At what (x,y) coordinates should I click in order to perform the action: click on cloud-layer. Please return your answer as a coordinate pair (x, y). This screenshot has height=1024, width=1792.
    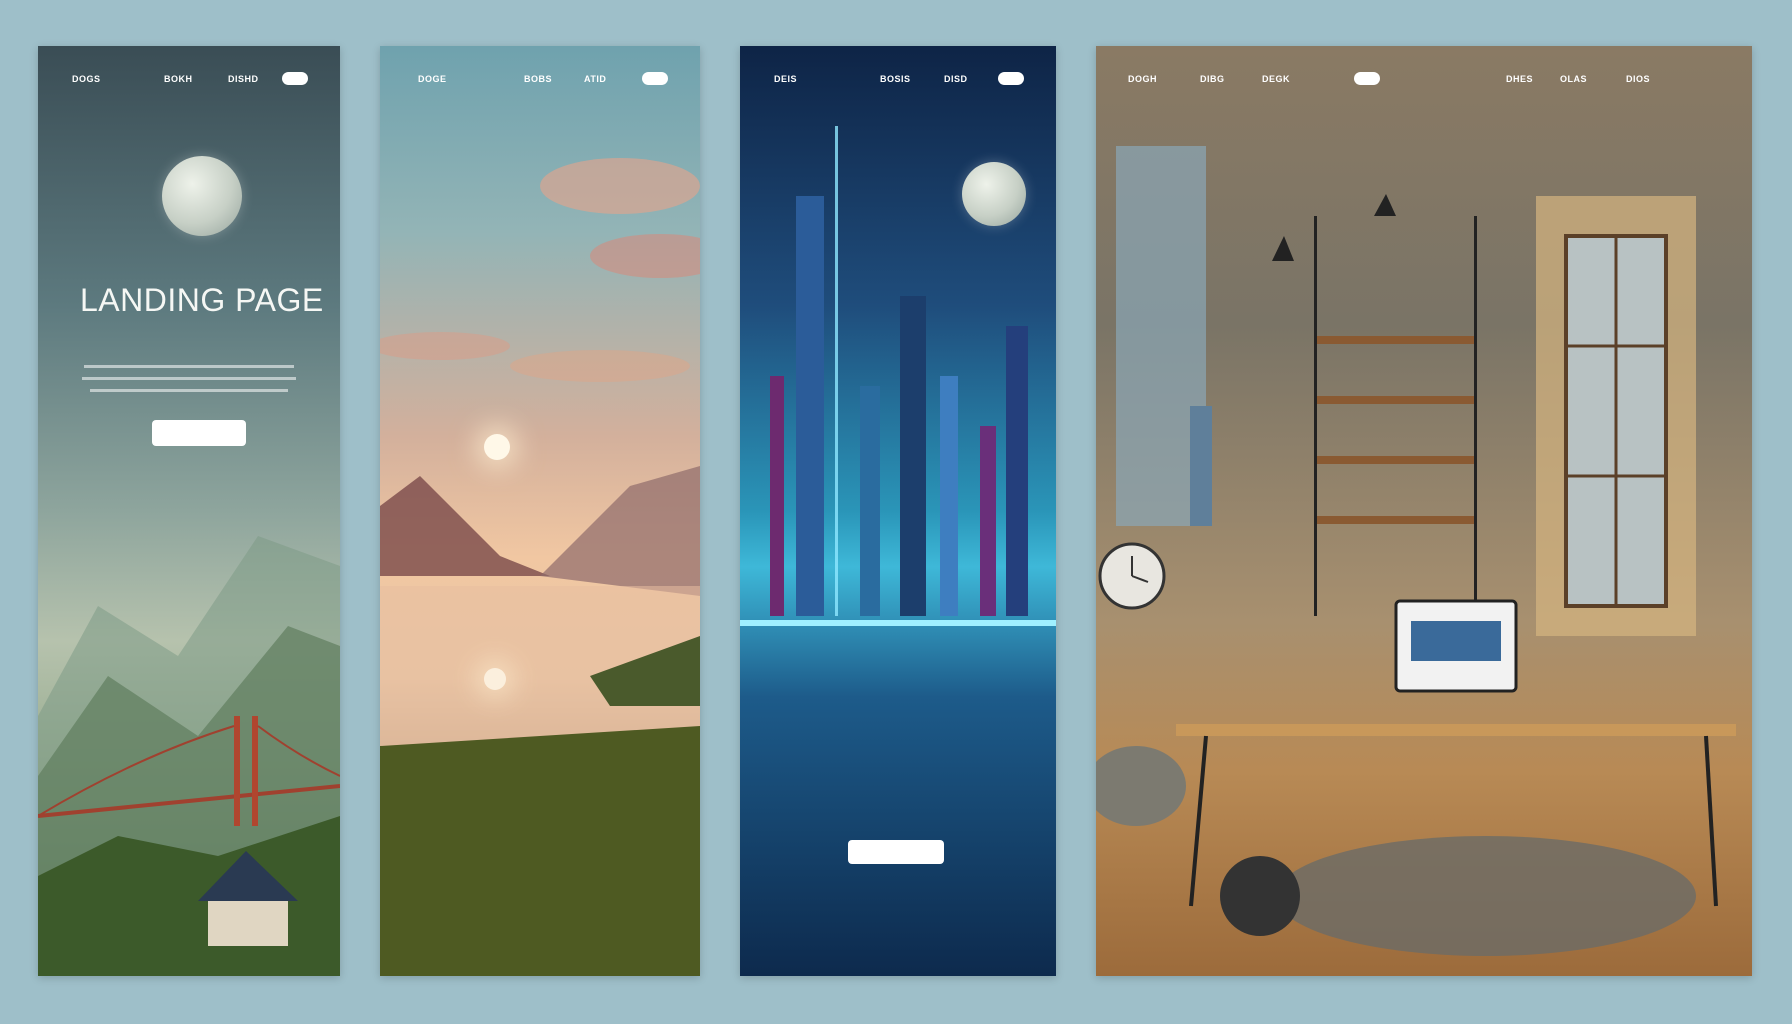
    Looking at the image, I should click on (540, 270).